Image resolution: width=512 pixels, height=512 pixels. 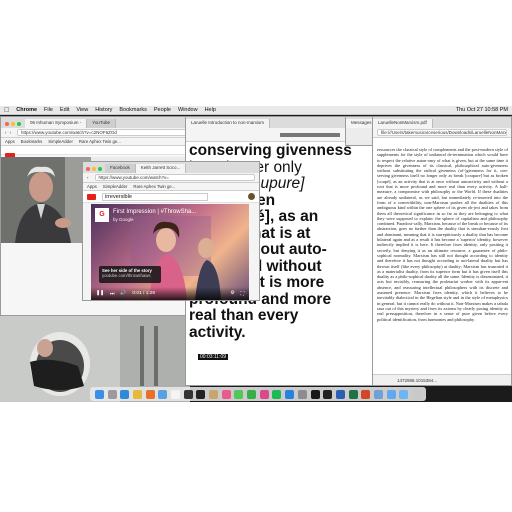 I want to click on menu-bookmarks: Bookmarks, so click(x=133, y=110).